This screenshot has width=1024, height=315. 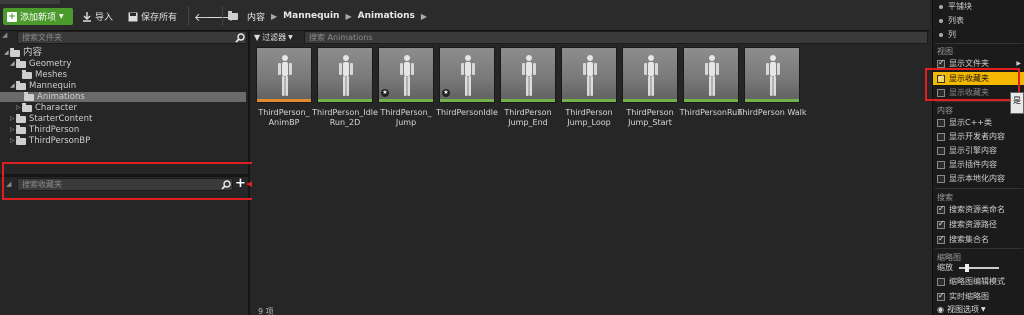 I want to click on collapse-triangle-icon: ◢, so click(x=5, y=37).